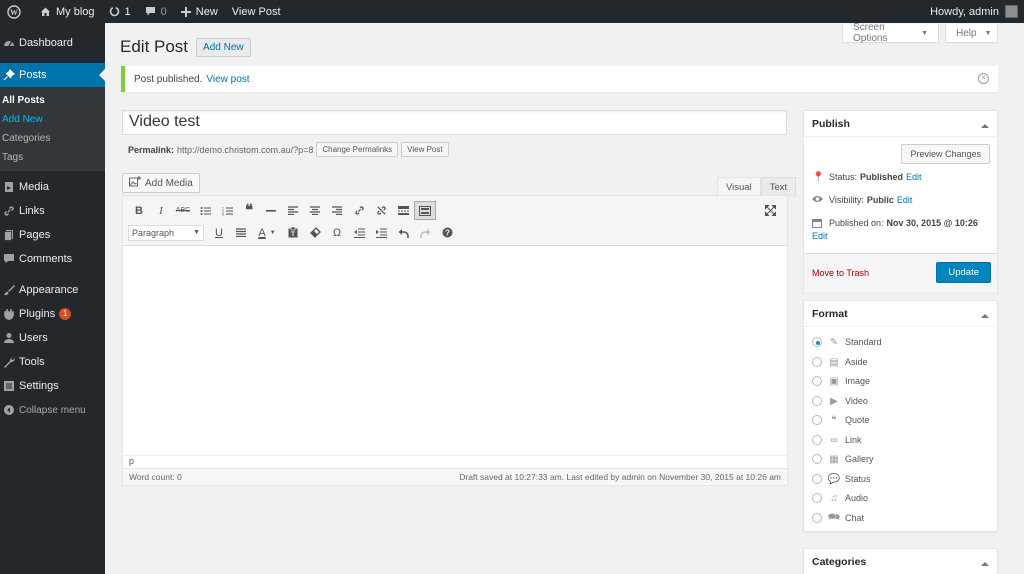  What do you see at coordinates (843, 177) in the screenshot?
I see `status-label: Status:` at bounding box center [843, 177].